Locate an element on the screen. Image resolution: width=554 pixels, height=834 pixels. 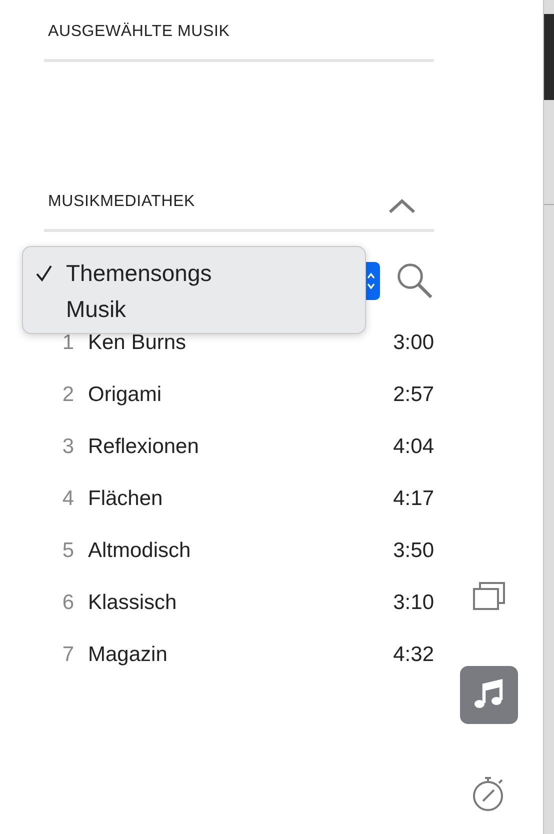
track-title: Altmodisch is located at coordinates (140, 551).